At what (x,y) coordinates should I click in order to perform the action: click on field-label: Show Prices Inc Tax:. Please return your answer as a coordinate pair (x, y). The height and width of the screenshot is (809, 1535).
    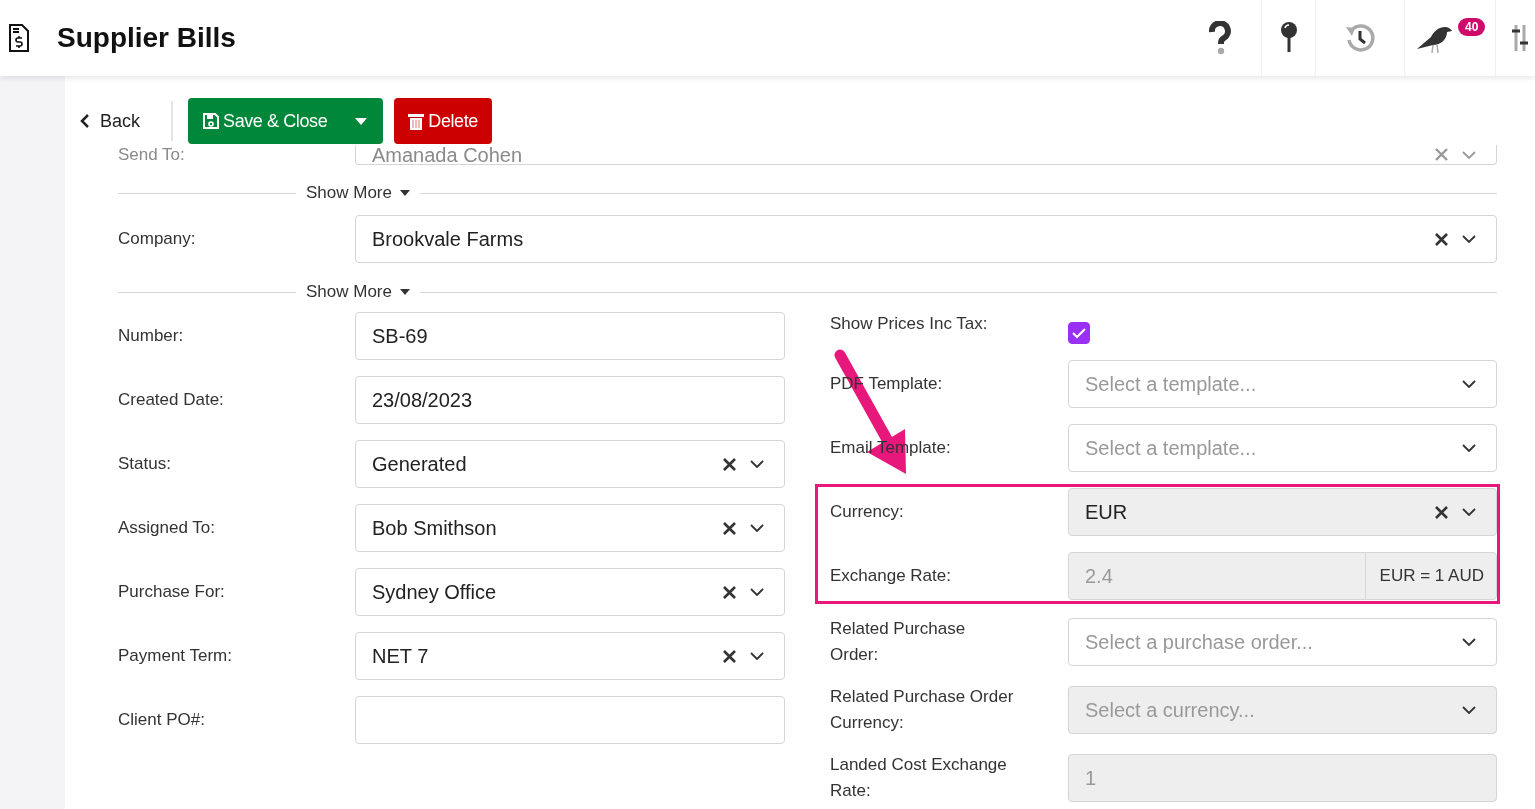
    Looking at the image, I should click on (909, 324).